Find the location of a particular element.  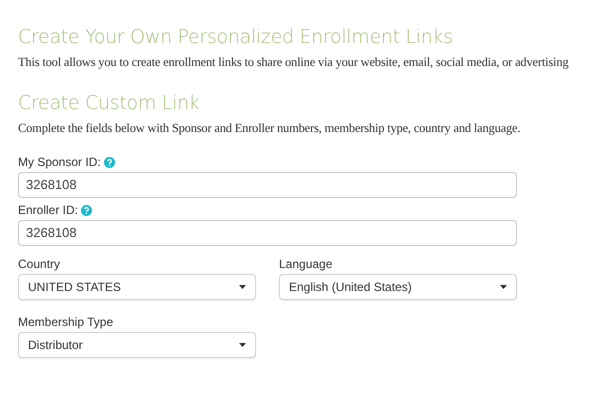

dropdown: English (United States) is located at coordinates (398, 287).